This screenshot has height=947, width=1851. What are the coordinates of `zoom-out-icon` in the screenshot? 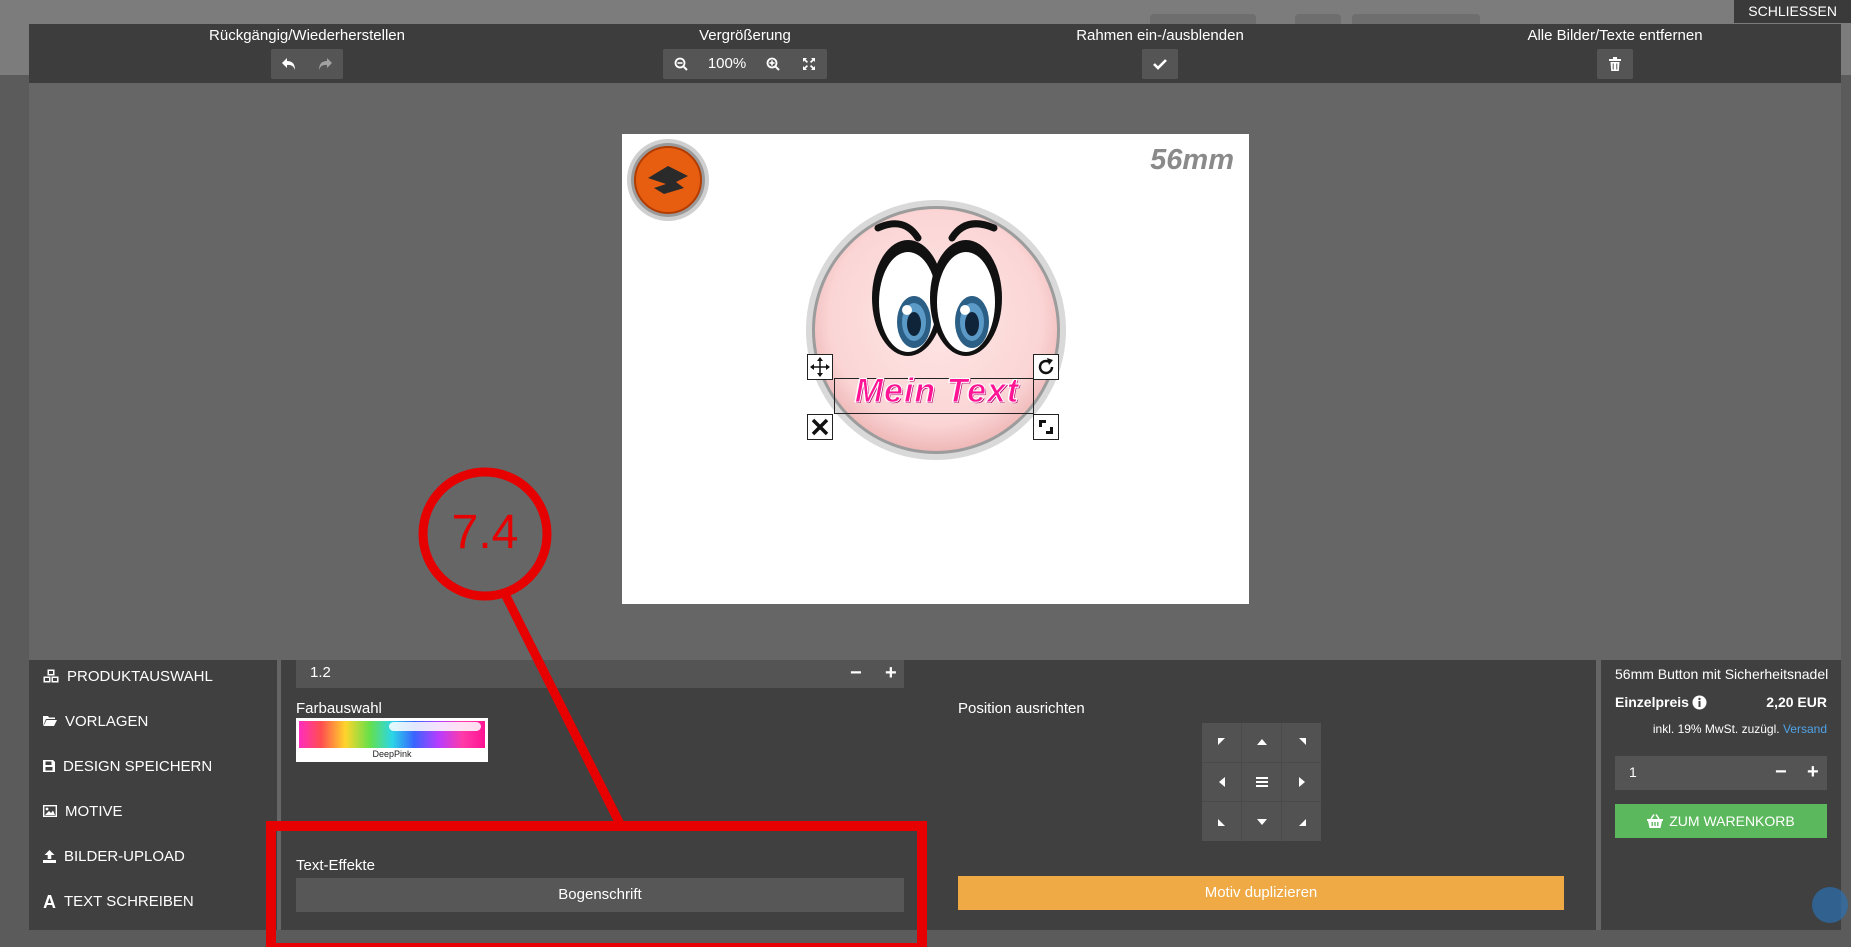 It's located at (681, 64).